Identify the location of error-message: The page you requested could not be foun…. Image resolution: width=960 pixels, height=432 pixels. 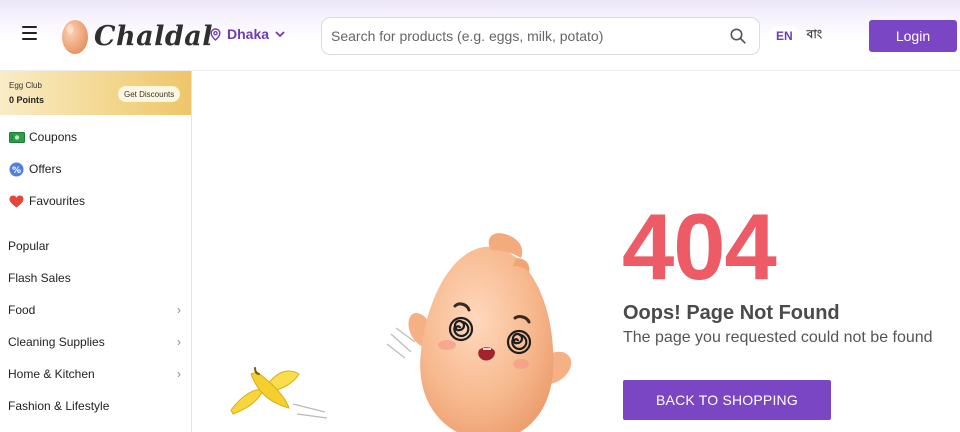
(778, 337).